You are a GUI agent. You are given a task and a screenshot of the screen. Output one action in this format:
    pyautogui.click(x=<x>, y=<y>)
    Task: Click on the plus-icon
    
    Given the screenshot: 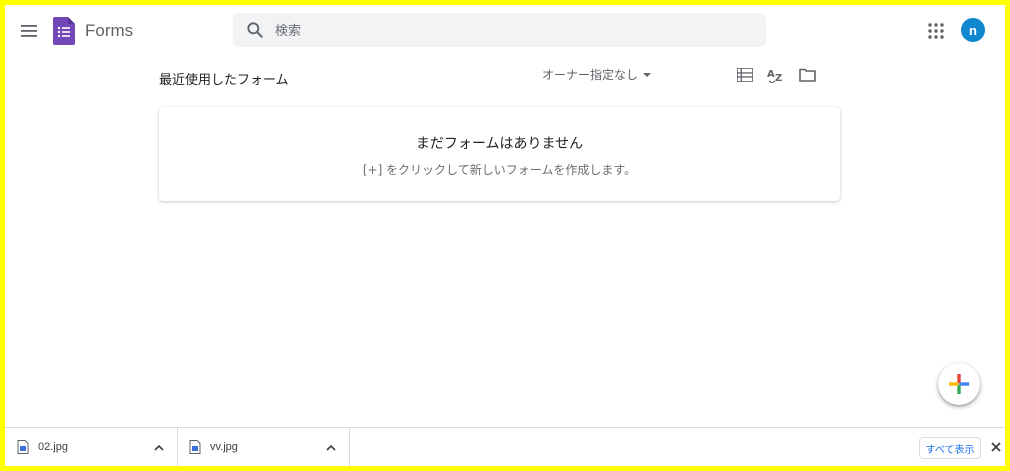 What is the action you would take?
    pyautogui.click(x=959, y=384)
    